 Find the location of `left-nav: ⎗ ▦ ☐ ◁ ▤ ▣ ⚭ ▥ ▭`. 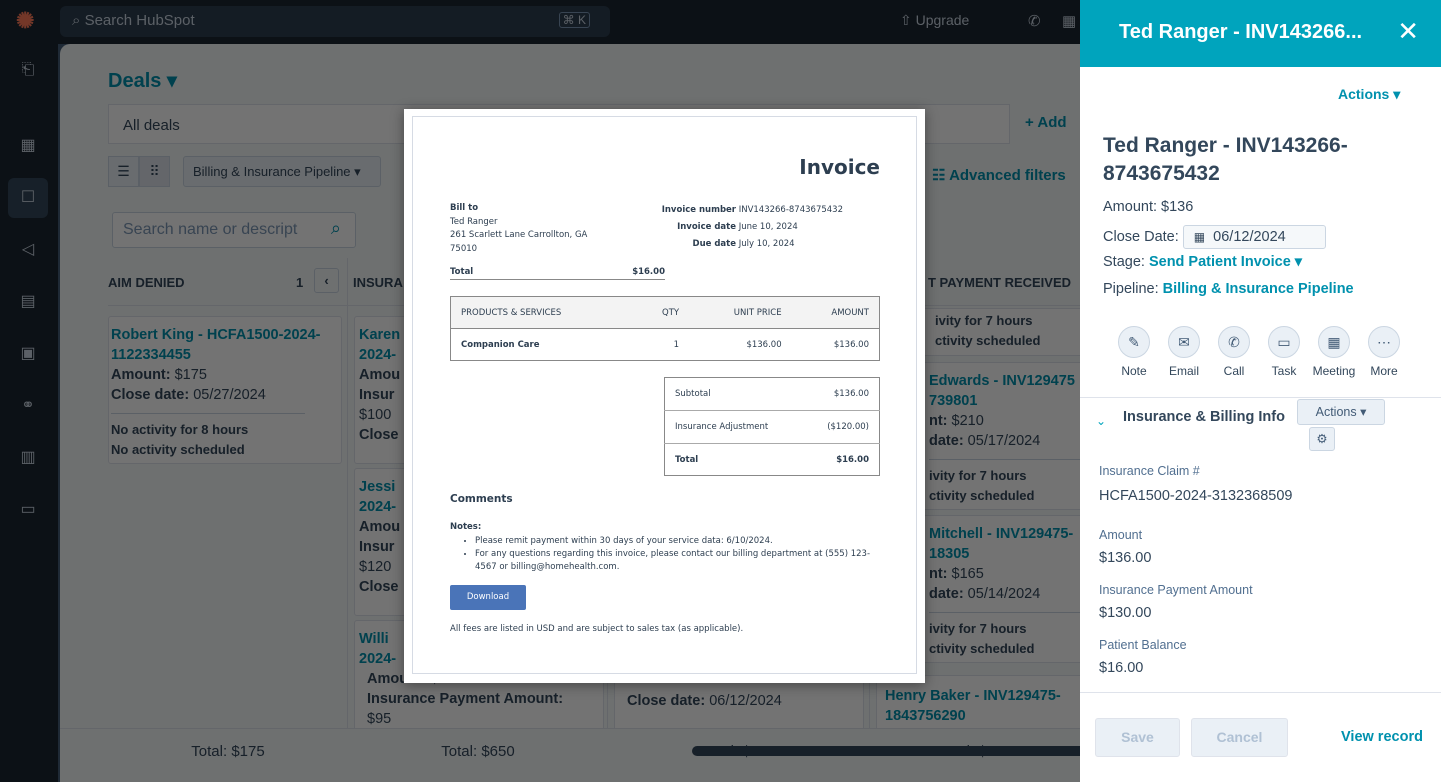

left-nav: ⎗ ▦ ☐ ◁ ▤ ▣ ⚭ ▥ ▭ is located at coordinates (29, 413).